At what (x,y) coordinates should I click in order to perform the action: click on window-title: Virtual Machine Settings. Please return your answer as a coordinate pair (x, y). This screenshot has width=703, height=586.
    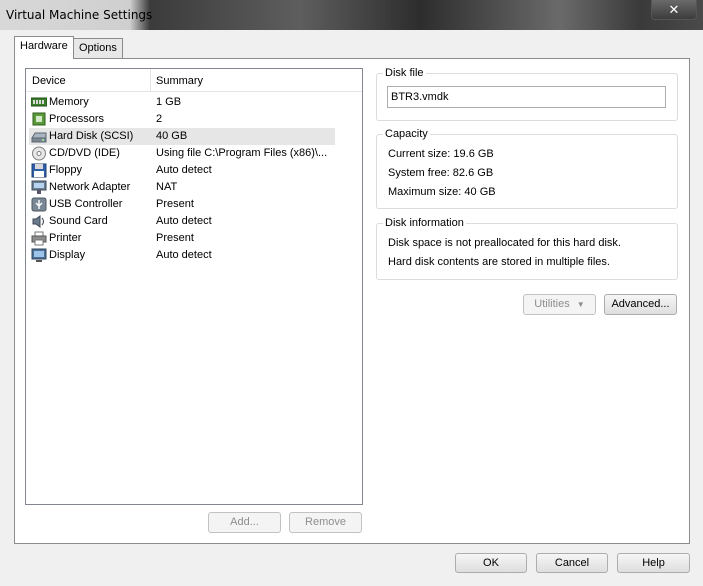
    Looking at the image, I should click on (79, 15).